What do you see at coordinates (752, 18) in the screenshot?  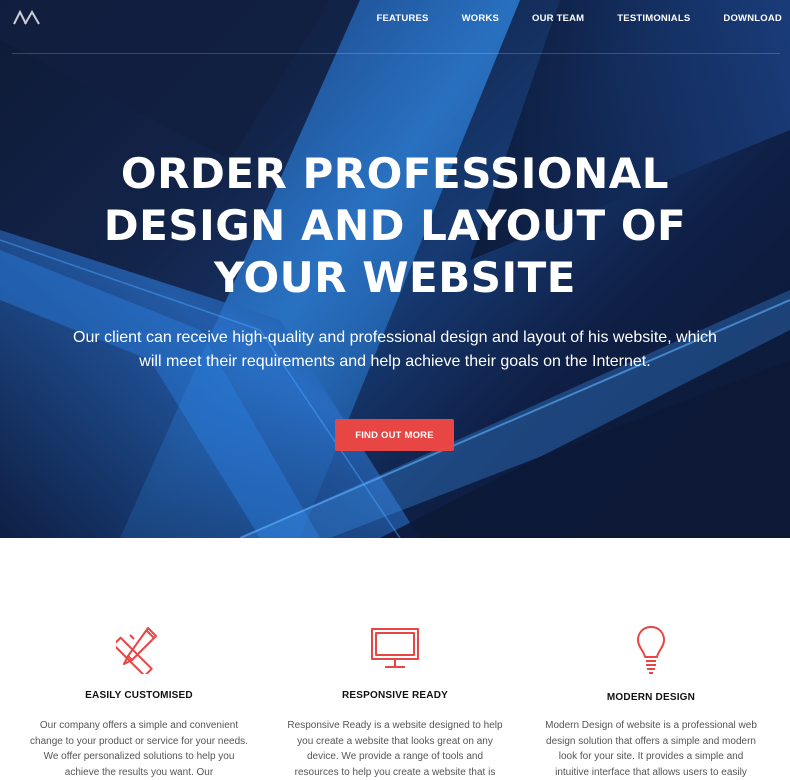 I see `nav-item-download: DOWNLOAD` at bounding box center [752, 18].